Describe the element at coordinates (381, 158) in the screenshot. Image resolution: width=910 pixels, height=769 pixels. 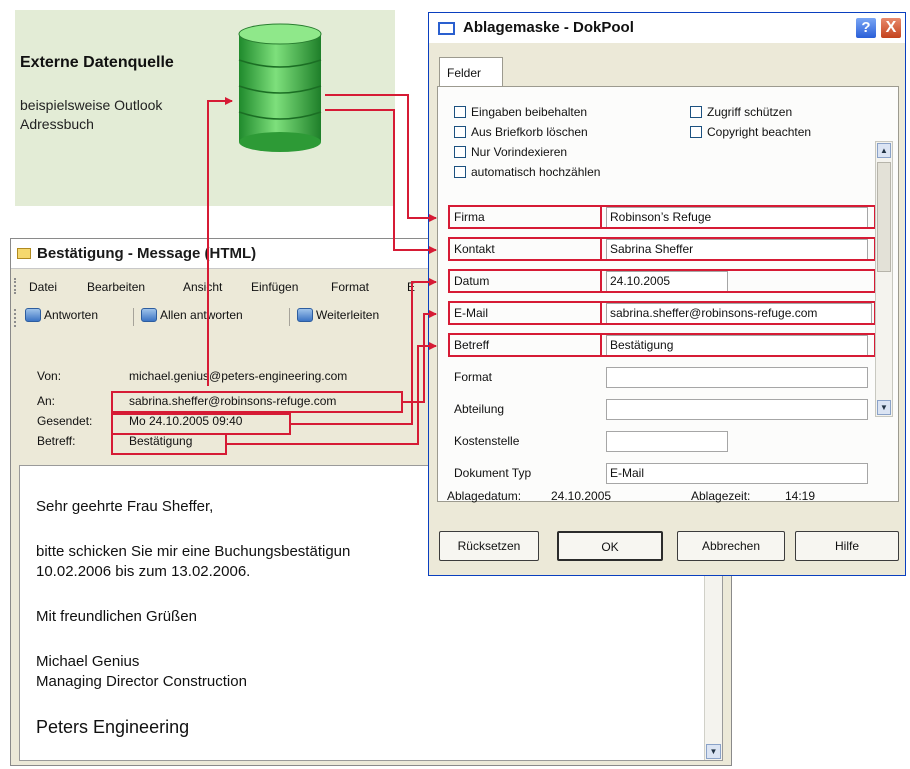
I see `connector-firma` at that location.